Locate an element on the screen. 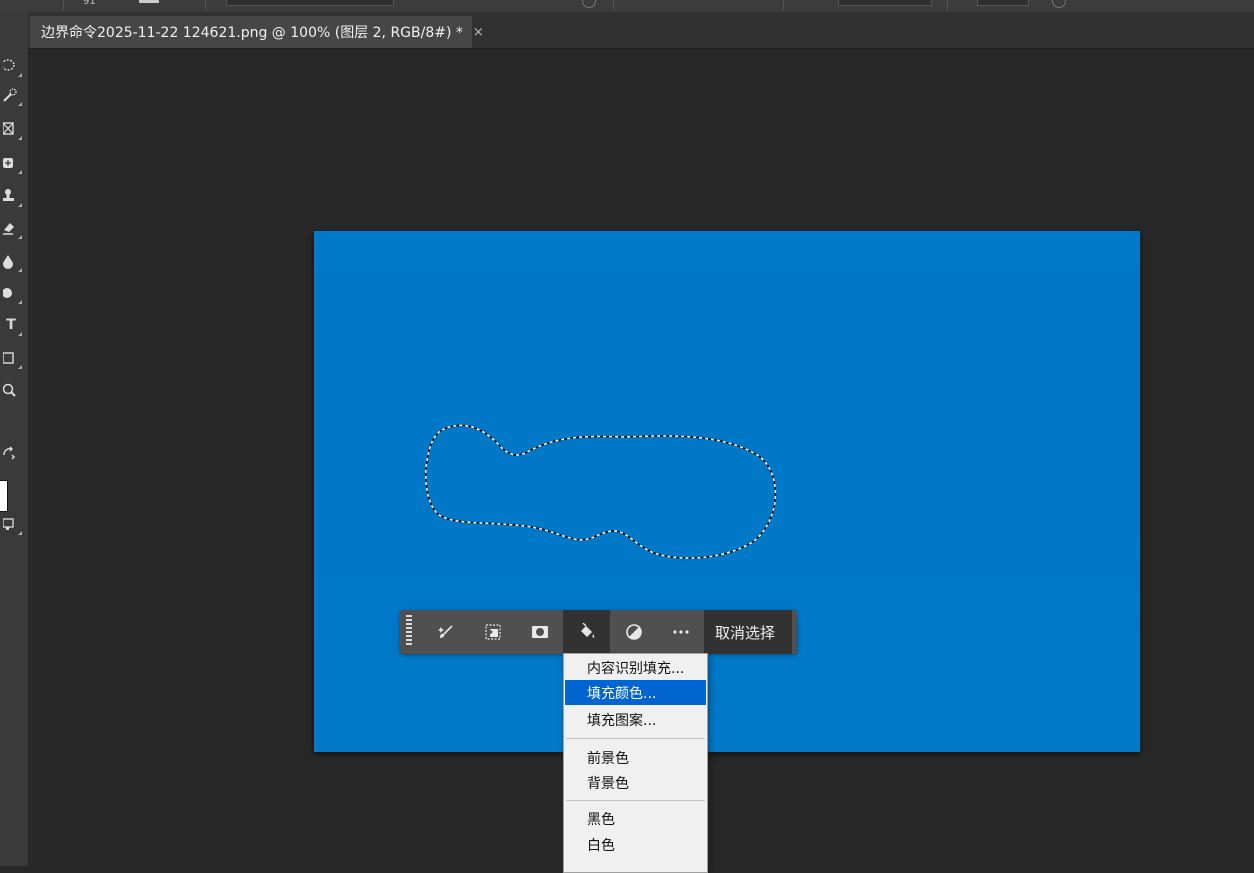 Image resolution: width=1254 pixels, height=873 pixels. deselect-button: 取消选择 is located at coordinates (748, 632).